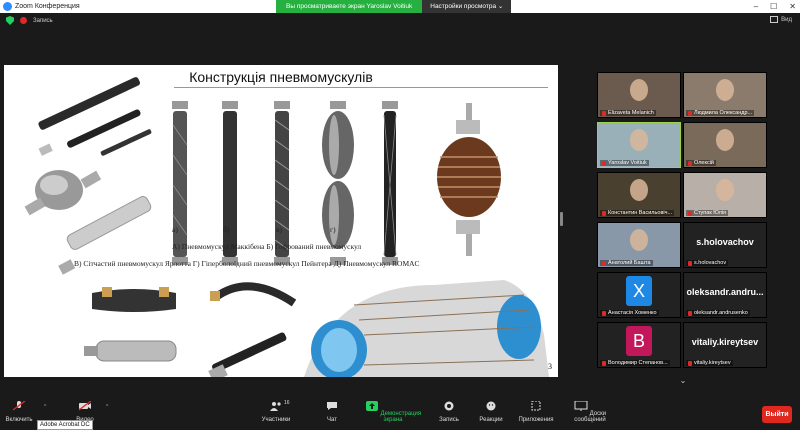 The width and height of the screenshot is (800, 430). I want to click on window-controls: – ☐ ✕, so click(775, 6).